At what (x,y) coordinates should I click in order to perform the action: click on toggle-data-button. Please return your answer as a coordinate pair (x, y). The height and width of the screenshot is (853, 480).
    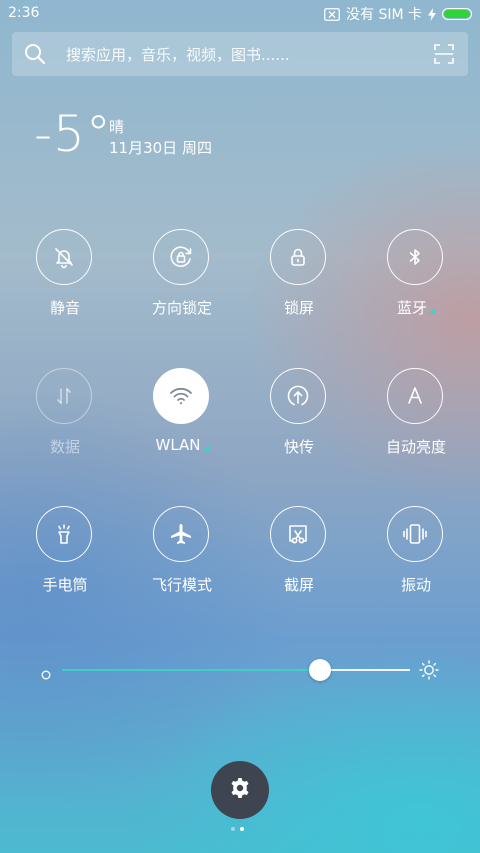
    Looking at the image, I should click on (64, 396).